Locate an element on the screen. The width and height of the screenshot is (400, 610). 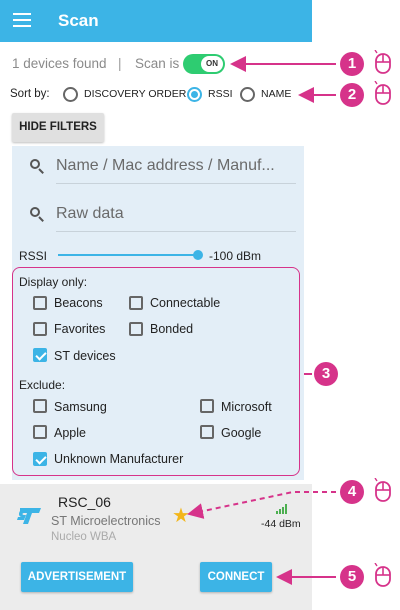
annotation-badge-3: 3 is located at coordinates (326, 374).